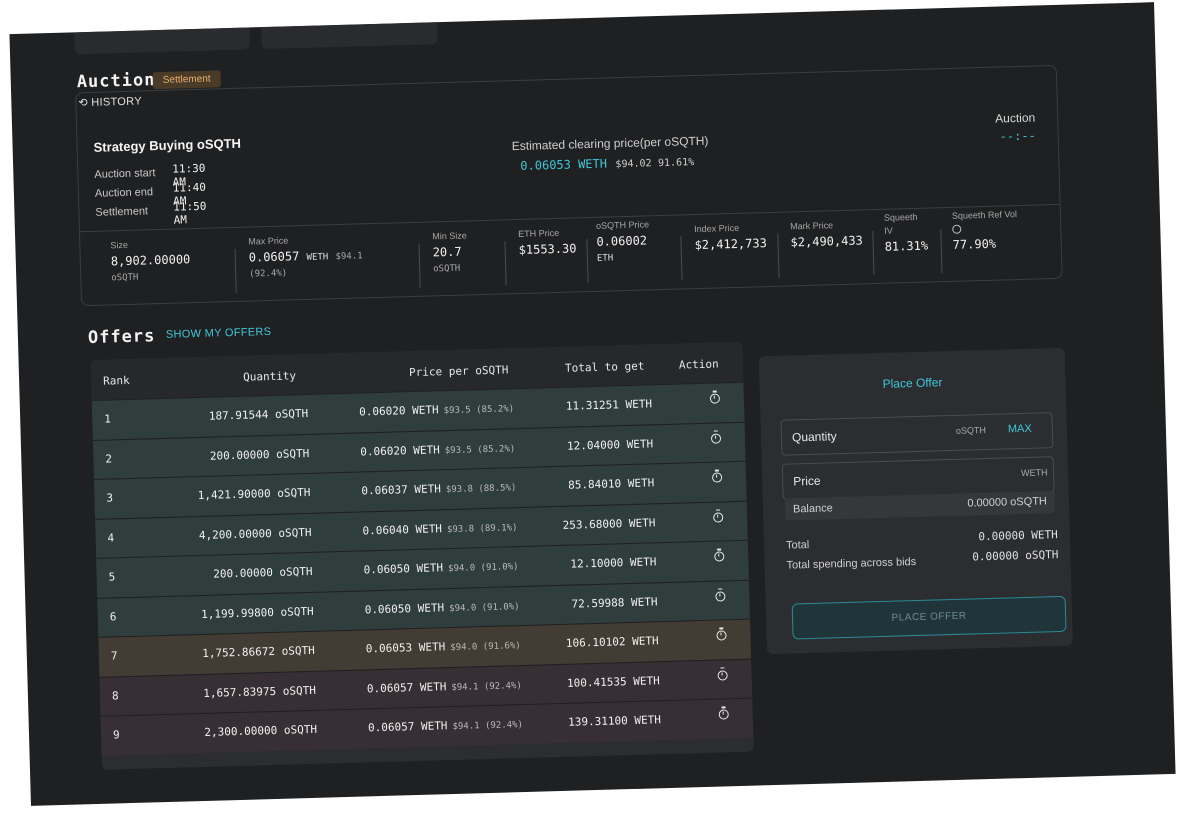 The height and width of the screenshot is (815, 1185). What do you see at coordinates (900, 217) in the screenshot?
I see `stat-squeeth-iv-label: Squeeth` at bounding box center [900, 217].